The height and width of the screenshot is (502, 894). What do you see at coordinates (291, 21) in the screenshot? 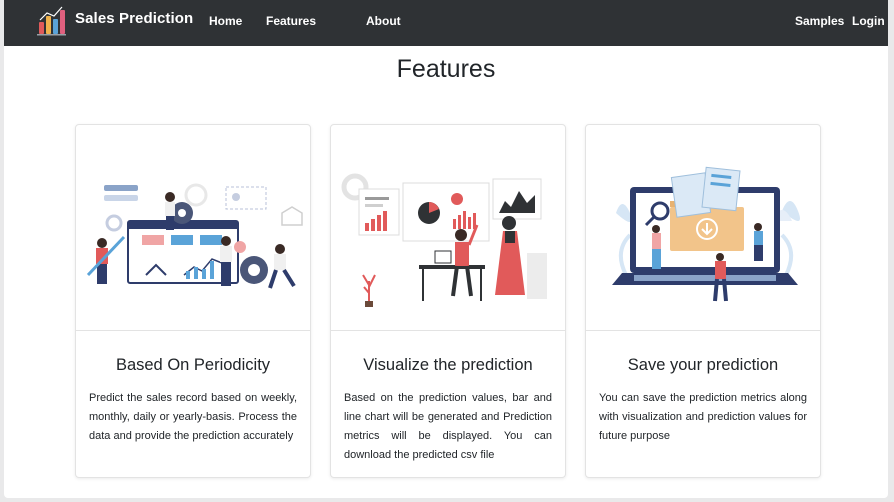
I see `nav-link-features: Features` at bounding box center [291, 21].